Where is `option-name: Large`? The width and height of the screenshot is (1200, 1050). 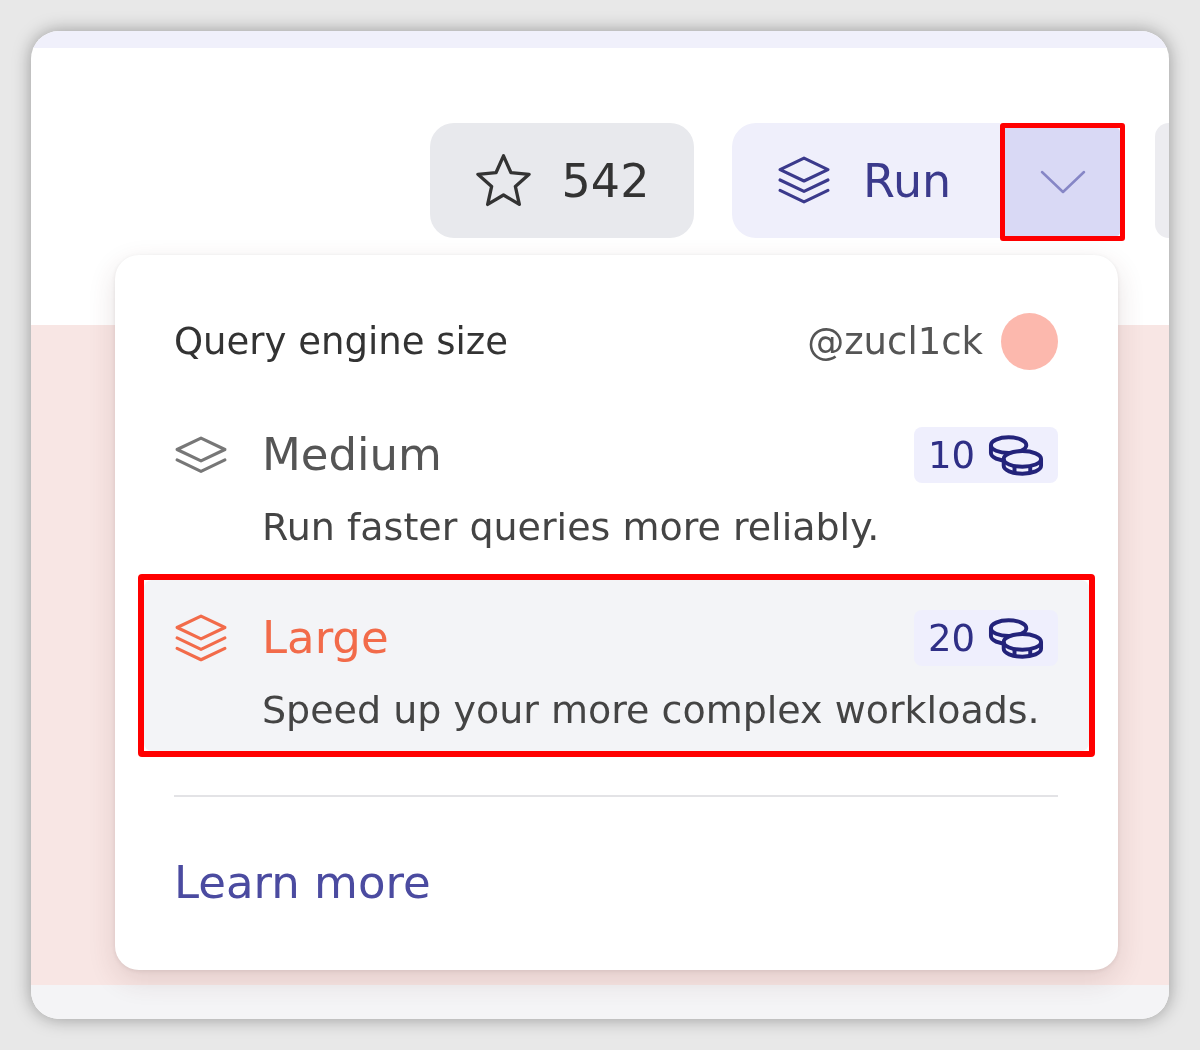
option-name: Large is located at coordinates (326, 638).